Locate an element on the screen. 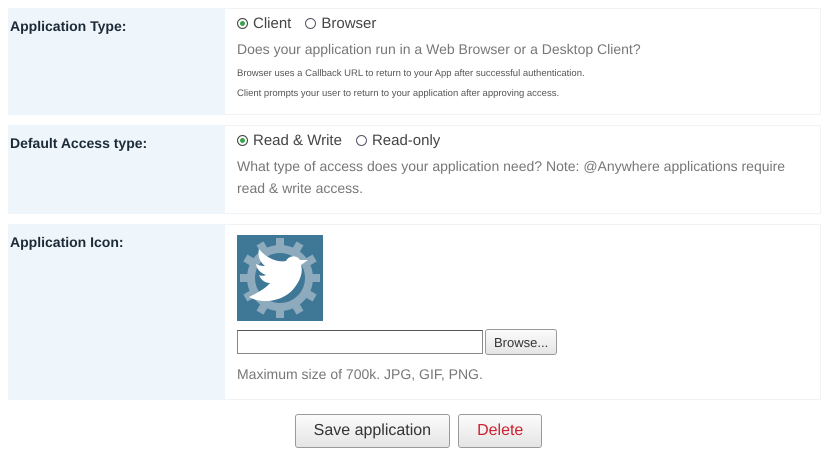  help-text: Does your application run in a Web Browser or a Desktop Client? is located at coordinates (439, 49).